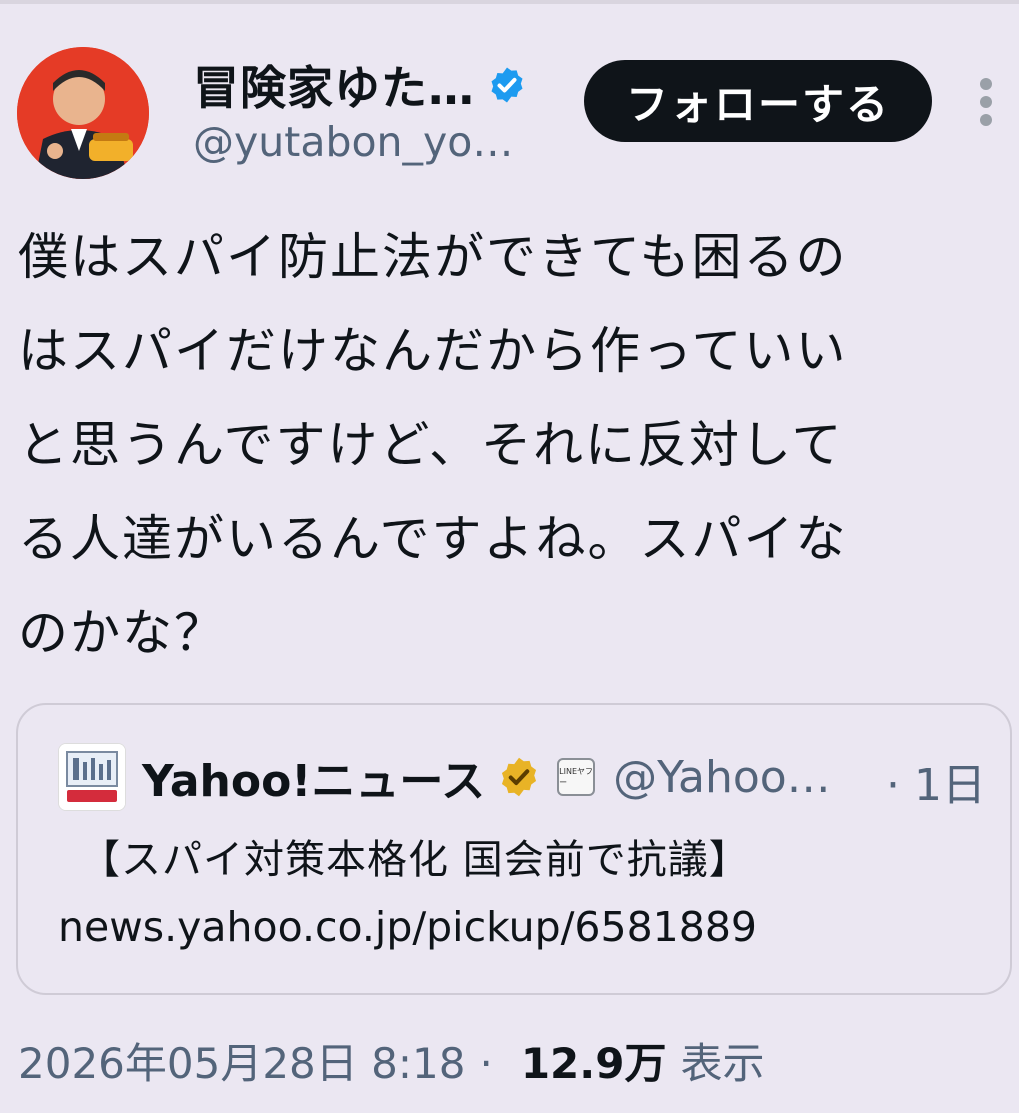  Describe the element at coordinates (92, 777) in the screenshot. I see `yahoo-news-logo-icon` at that location.